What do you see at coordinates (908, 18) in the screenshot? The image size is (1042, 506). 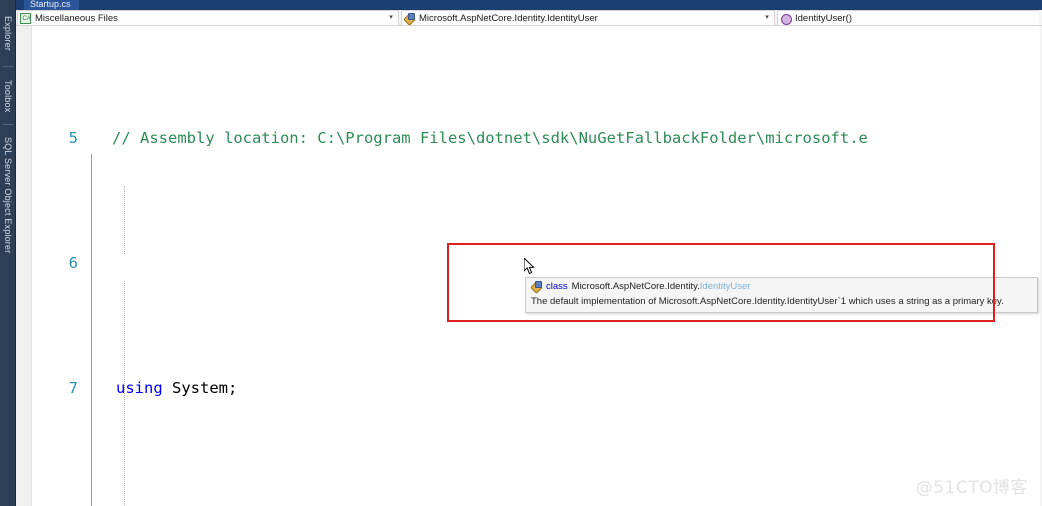 I see `member-dropdown: IdentityUser()` at bounding box center [908, 18].